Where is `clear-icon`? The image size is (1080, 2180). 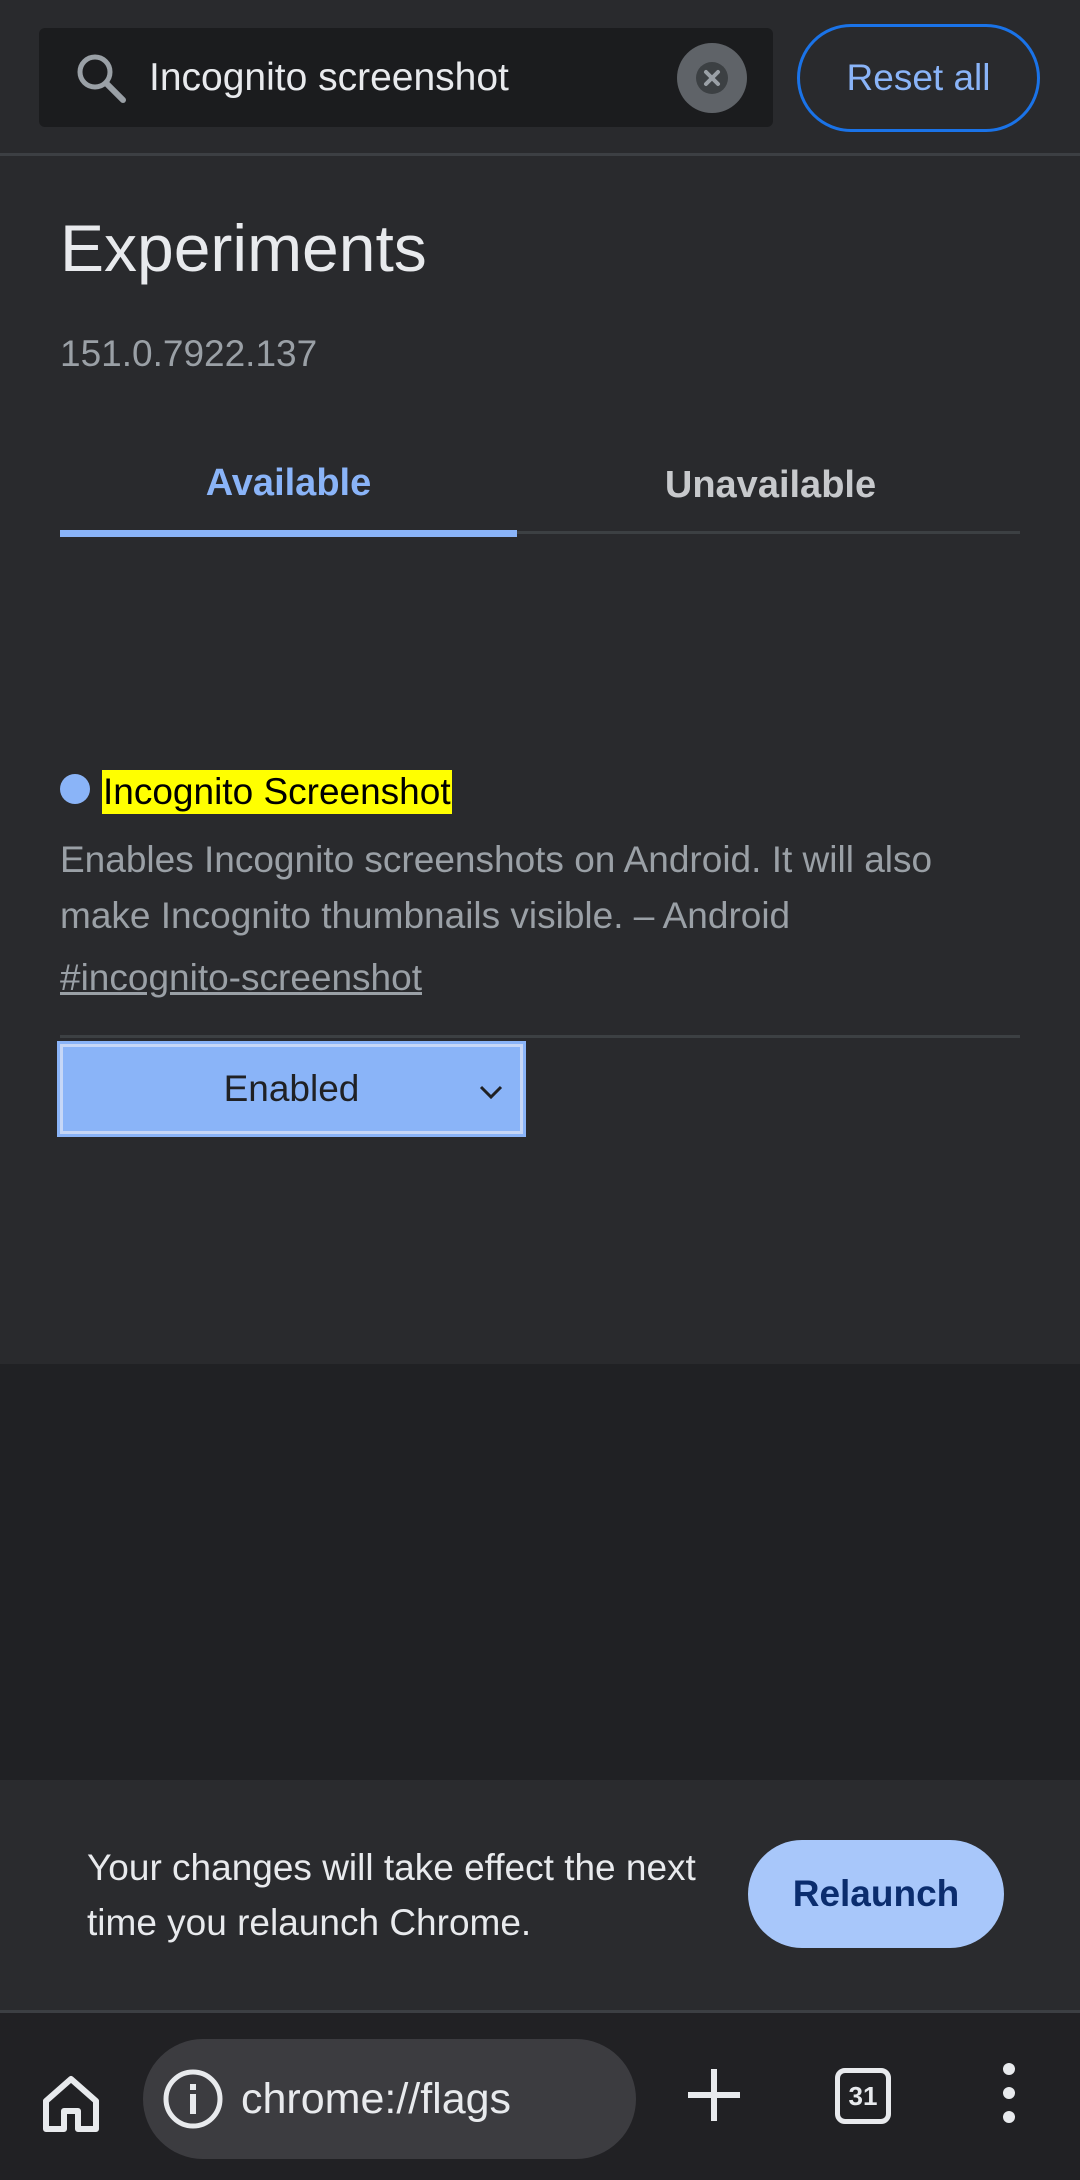
clear-icon is located at coordinates (712, 78).